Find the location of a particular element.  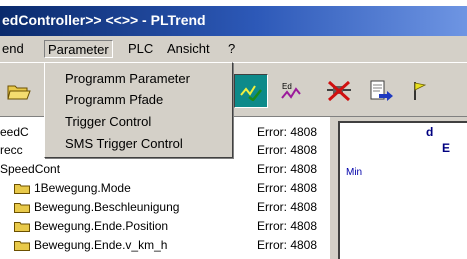

menu-item-sms-trigger-control: SMS Trigger Control is located at coordinates (124, 144).